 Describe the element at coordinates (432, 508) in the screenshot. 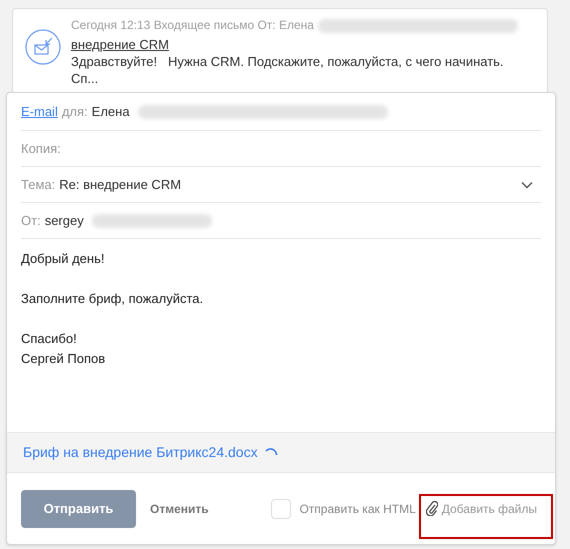

I see `paperclip-icon` at that location.